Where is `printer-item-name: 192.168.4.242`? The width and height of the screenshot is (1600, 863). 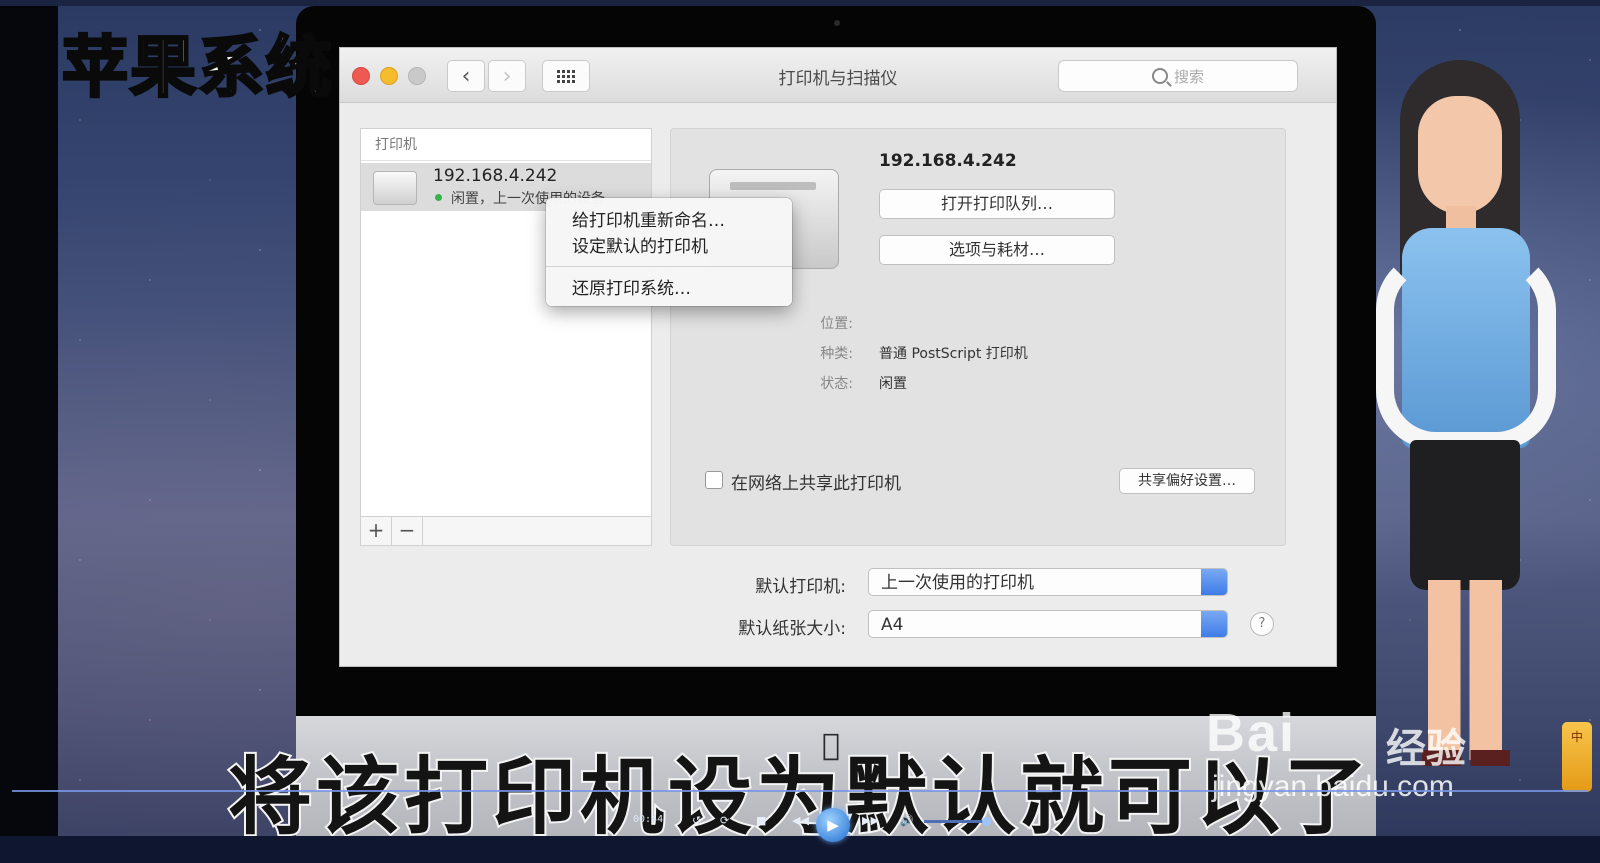
printer-item-name: 192.168.4.242 is located at coordinates (495, 176).